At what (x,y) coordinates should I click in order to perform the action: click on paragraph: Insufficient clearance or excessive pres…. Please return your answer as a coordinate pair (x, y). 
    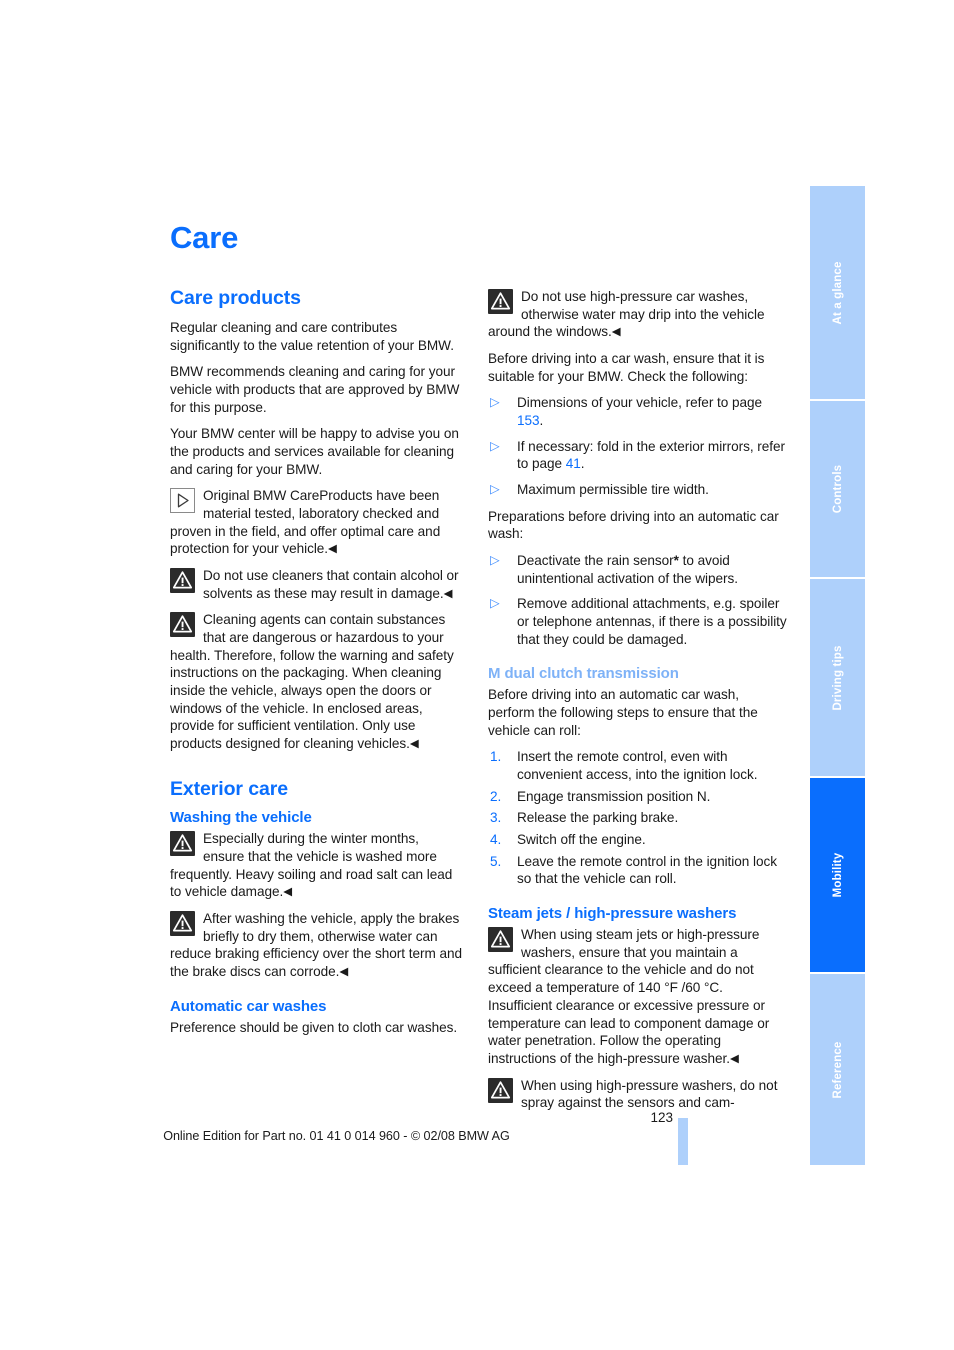
    Looking at the image, I should click on (638, 1032).